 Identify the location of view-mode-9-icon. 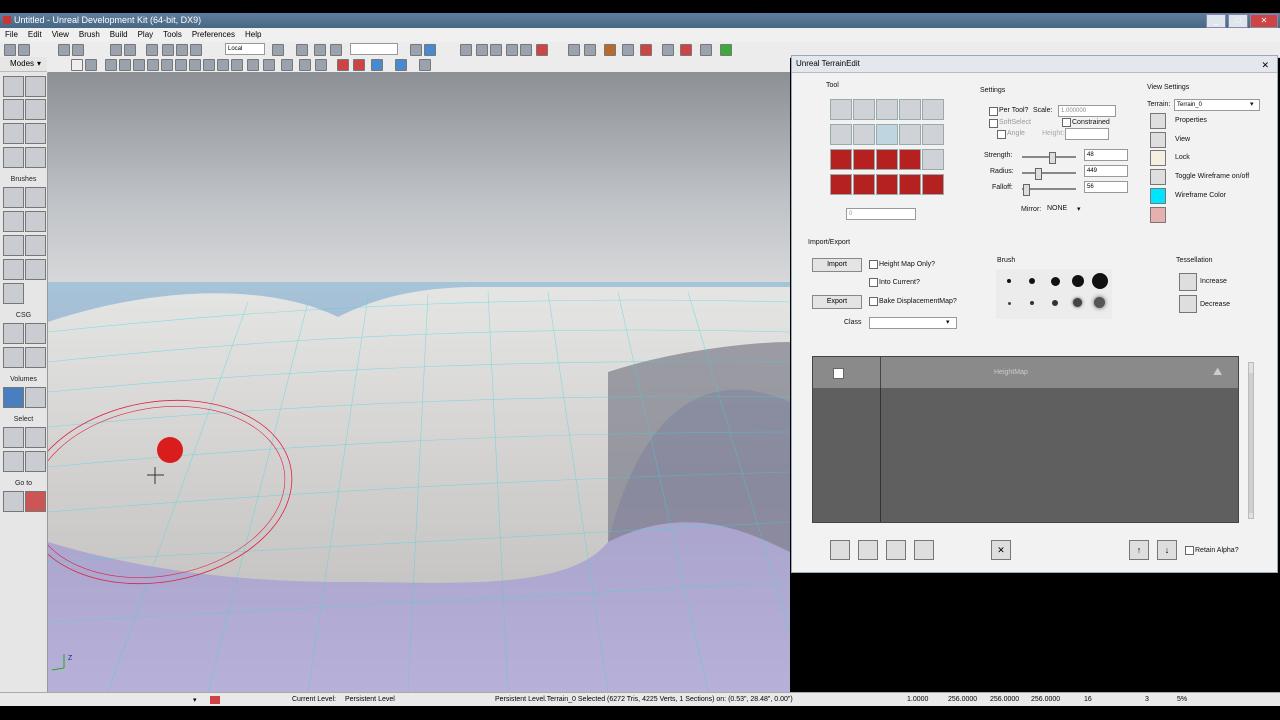
(223, 65).